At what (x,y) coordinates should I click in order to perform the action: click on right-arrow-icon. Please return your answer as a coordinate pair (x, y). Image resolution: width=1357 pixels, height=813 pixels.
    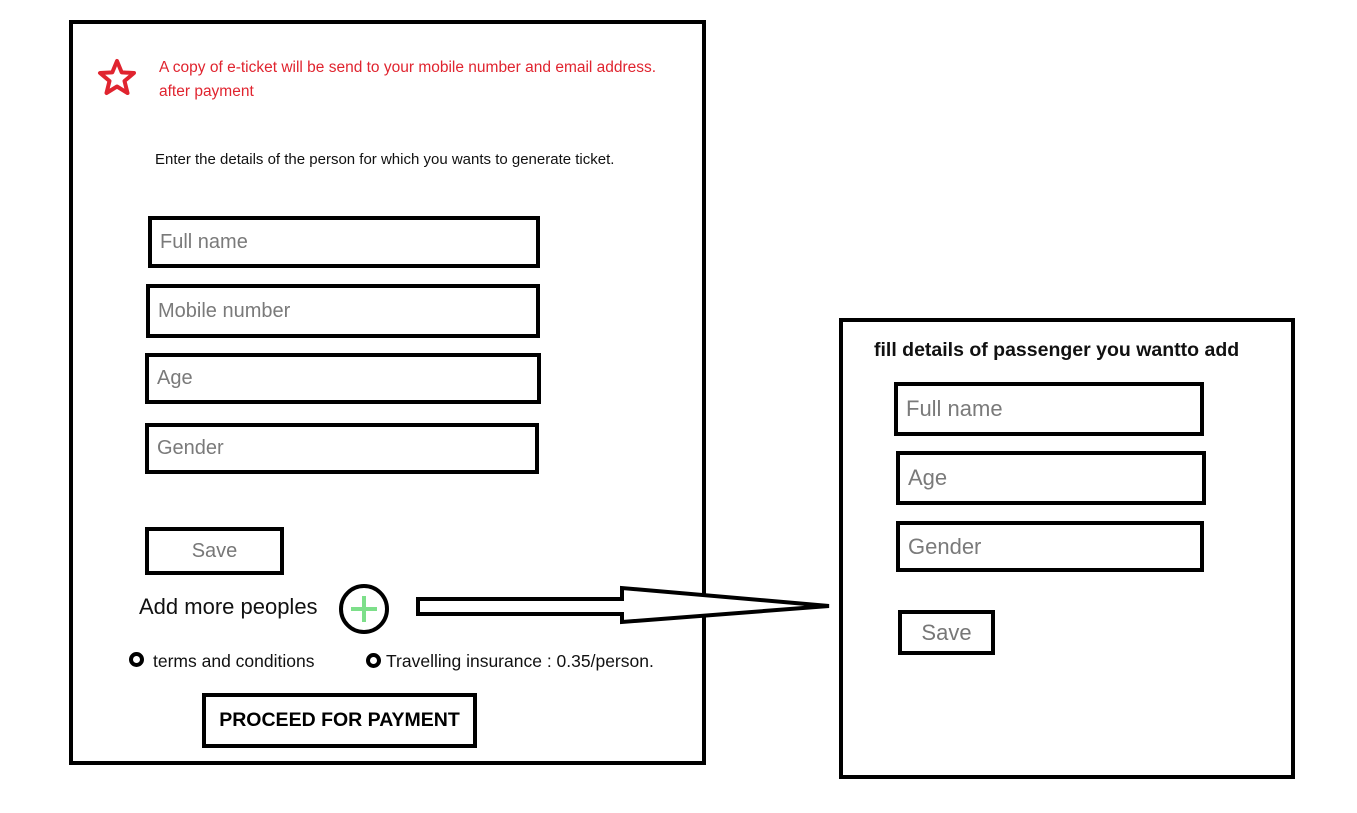
    Looking at the image, I should click on (623, 605).